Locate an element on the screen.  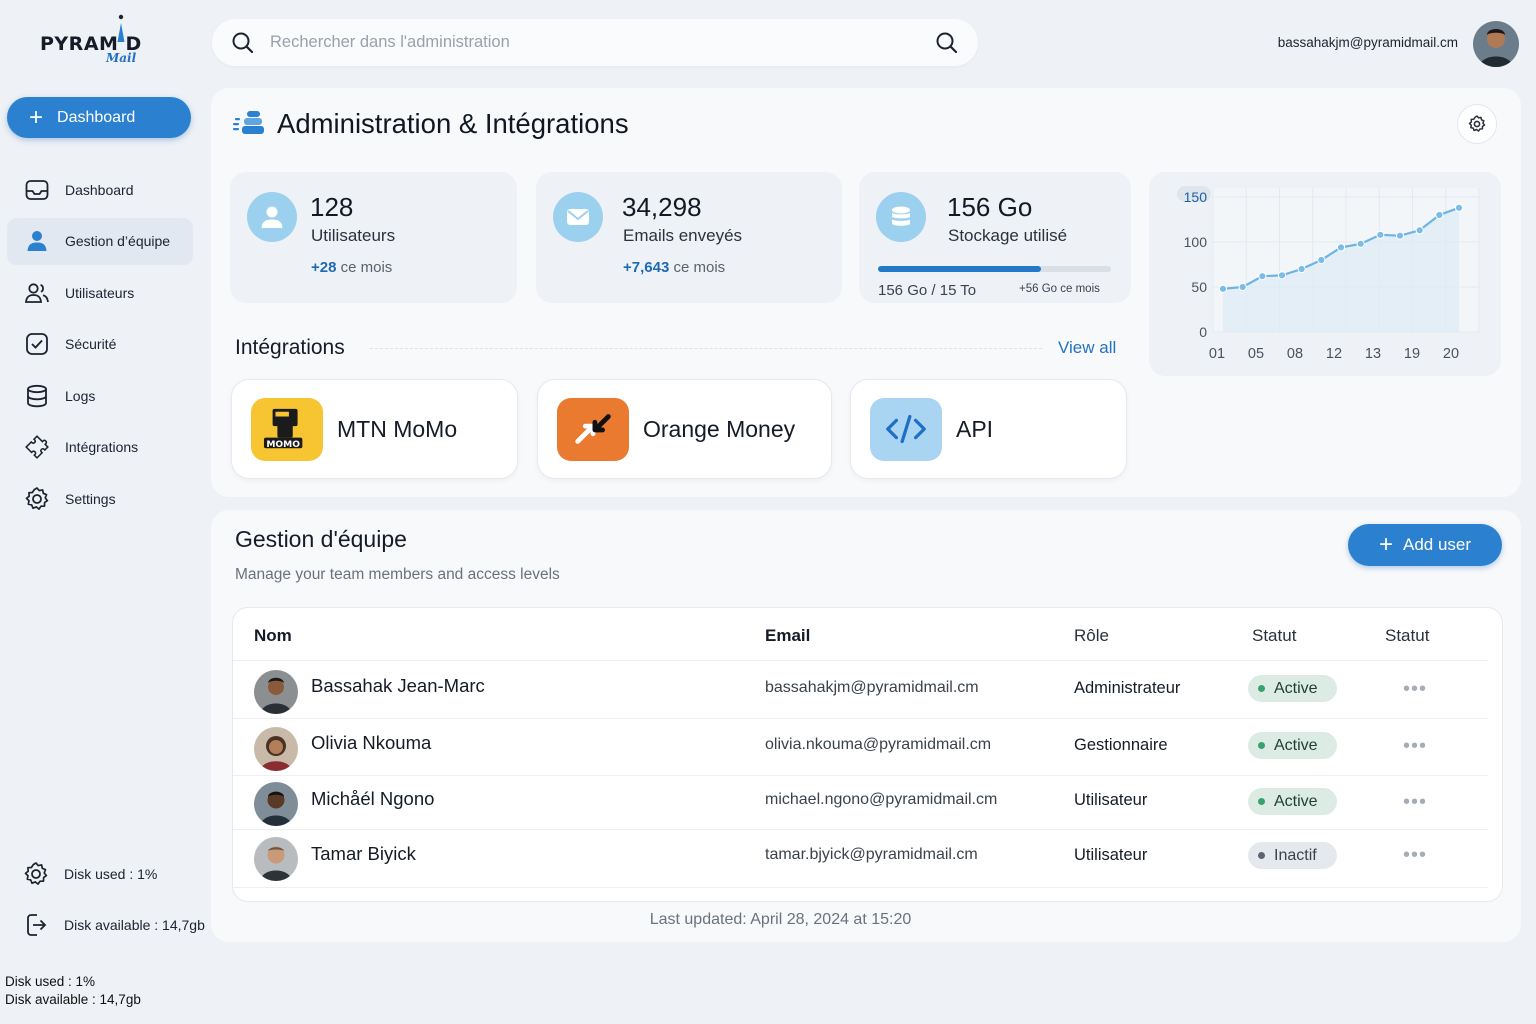
sidebar-item-integrations: Intégrations is located at coordinates (100, 447).